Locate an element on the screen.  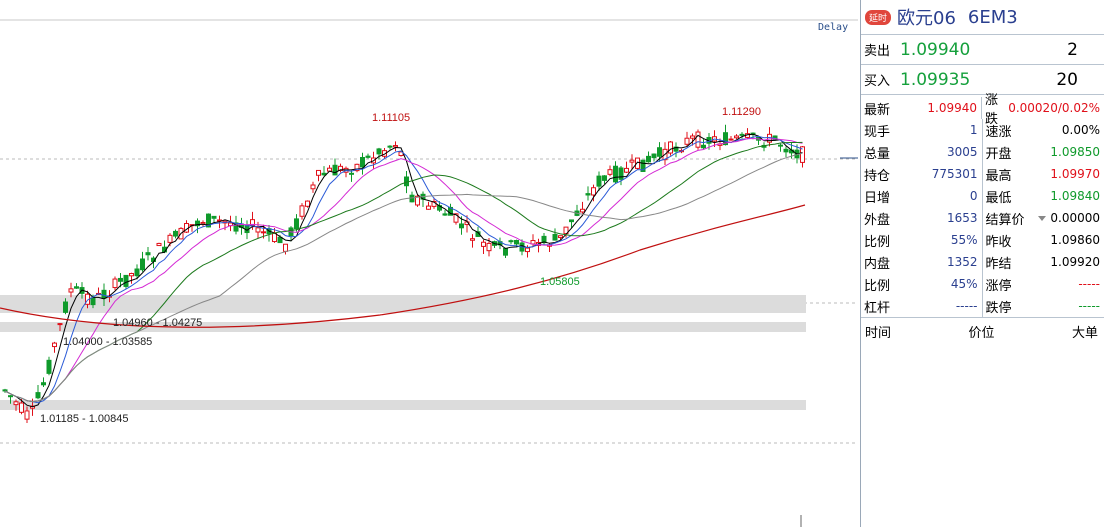
stat-label: 跌停 is located at coordinates (998, 308).